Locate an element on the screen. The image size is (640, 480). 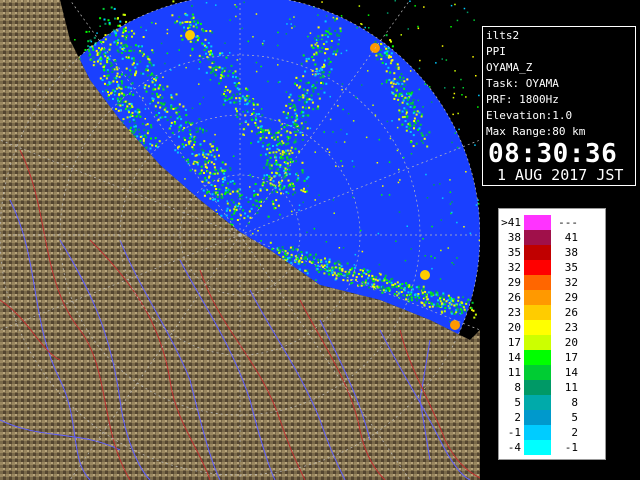
info-line-max-range: Max Range:80 km is located at coordinates (536, 131).